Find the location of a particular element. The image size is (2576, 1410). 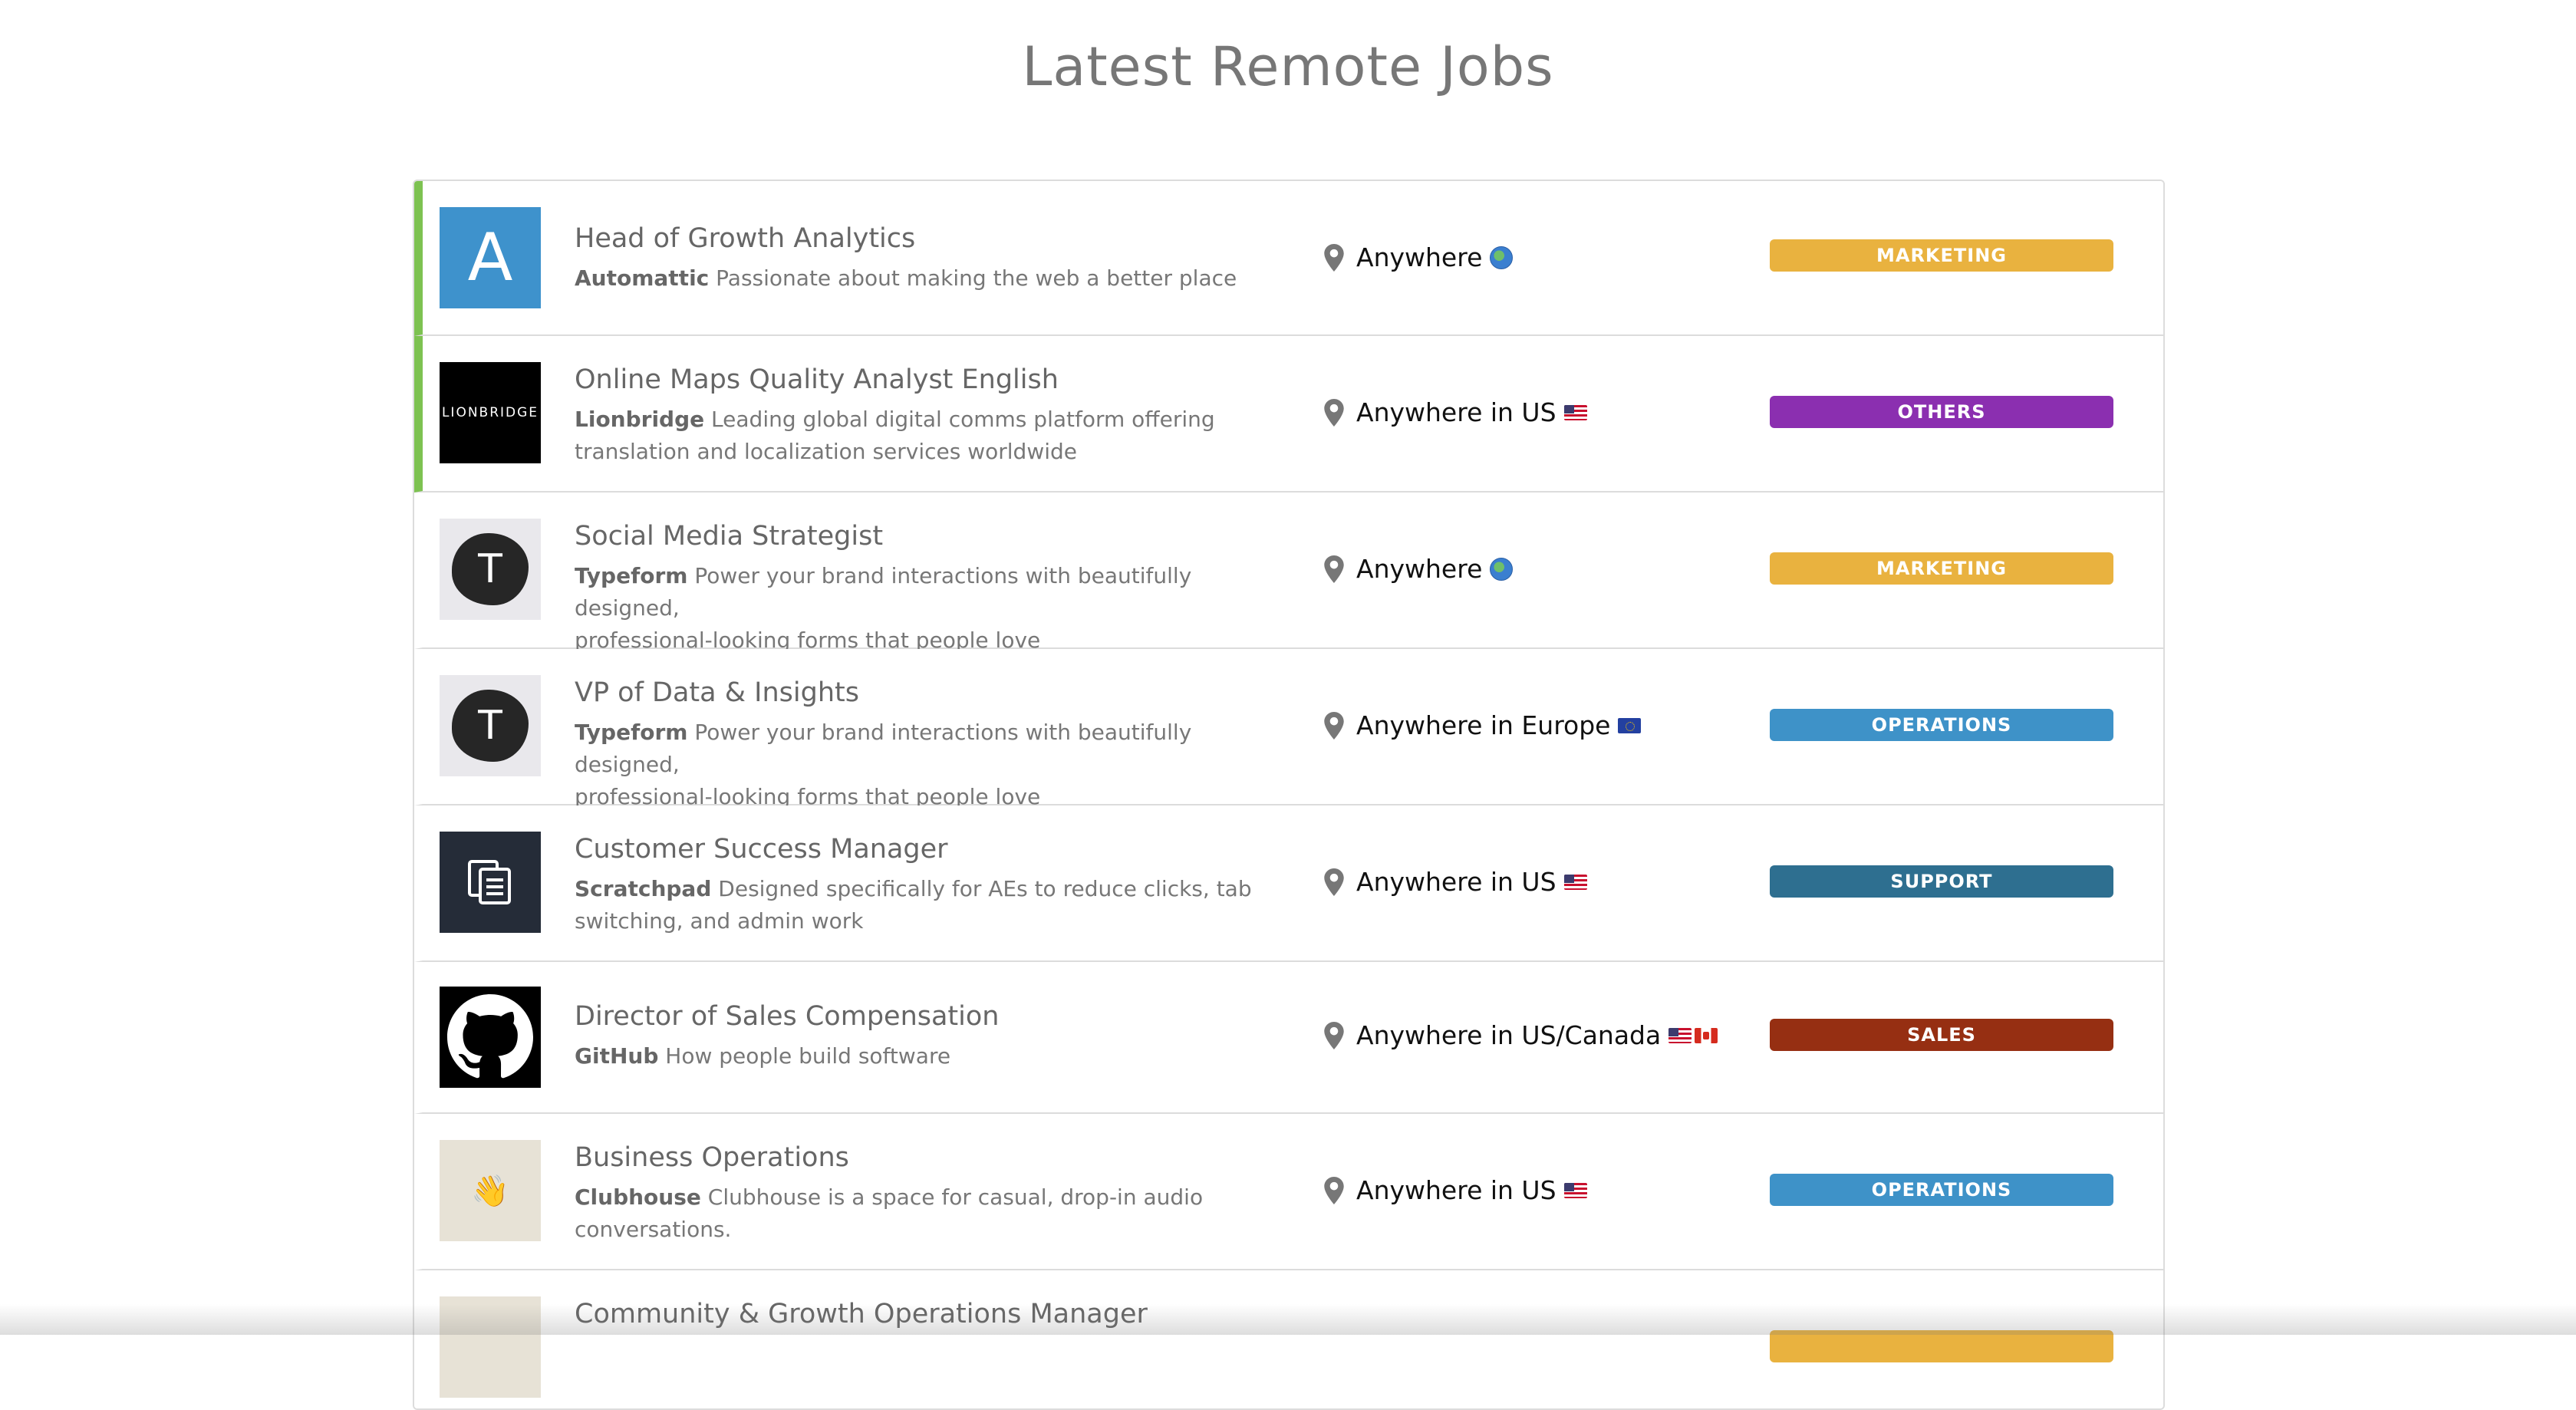

clubhouse-logo: 👋 is located at coordinates (490, 1190).